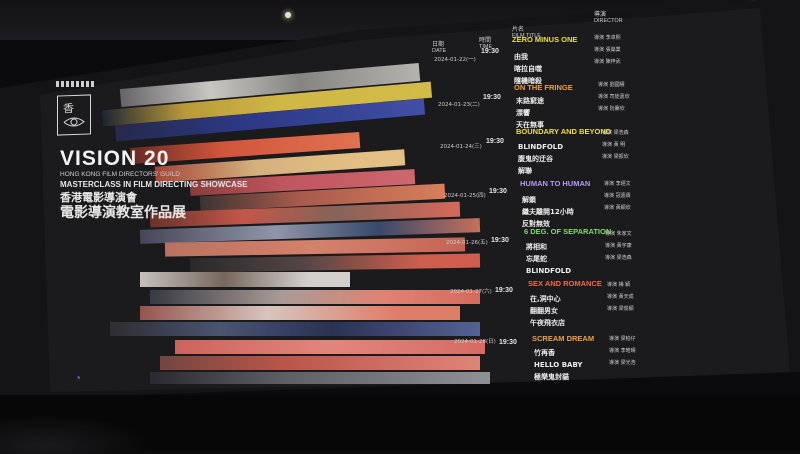  Describe the element at coordinates (619, 285) in the screenshot. I see `director-name: 導演 楊 穎` at that location.